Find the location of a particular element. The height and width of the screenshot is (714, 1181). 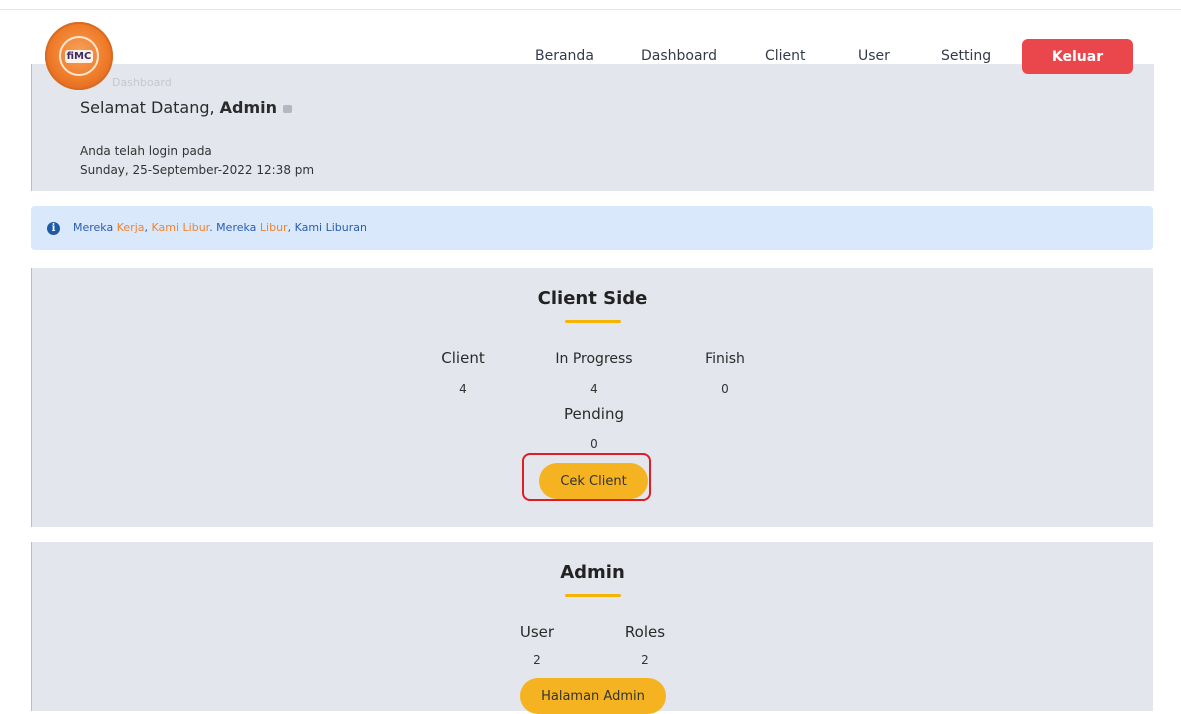

admin-title: Admin is located at coordinates (592, 572).